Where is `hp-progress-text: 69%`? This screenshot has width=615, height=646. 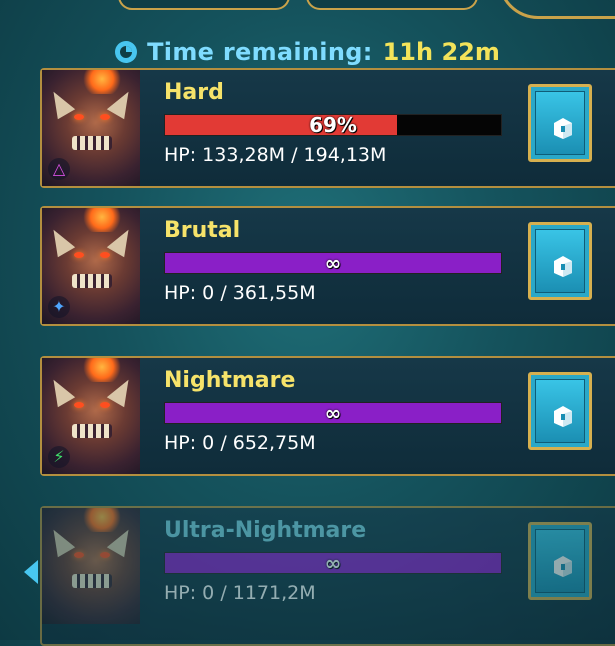
hp-progress-text: 69% is located at coordinates (333, 125).